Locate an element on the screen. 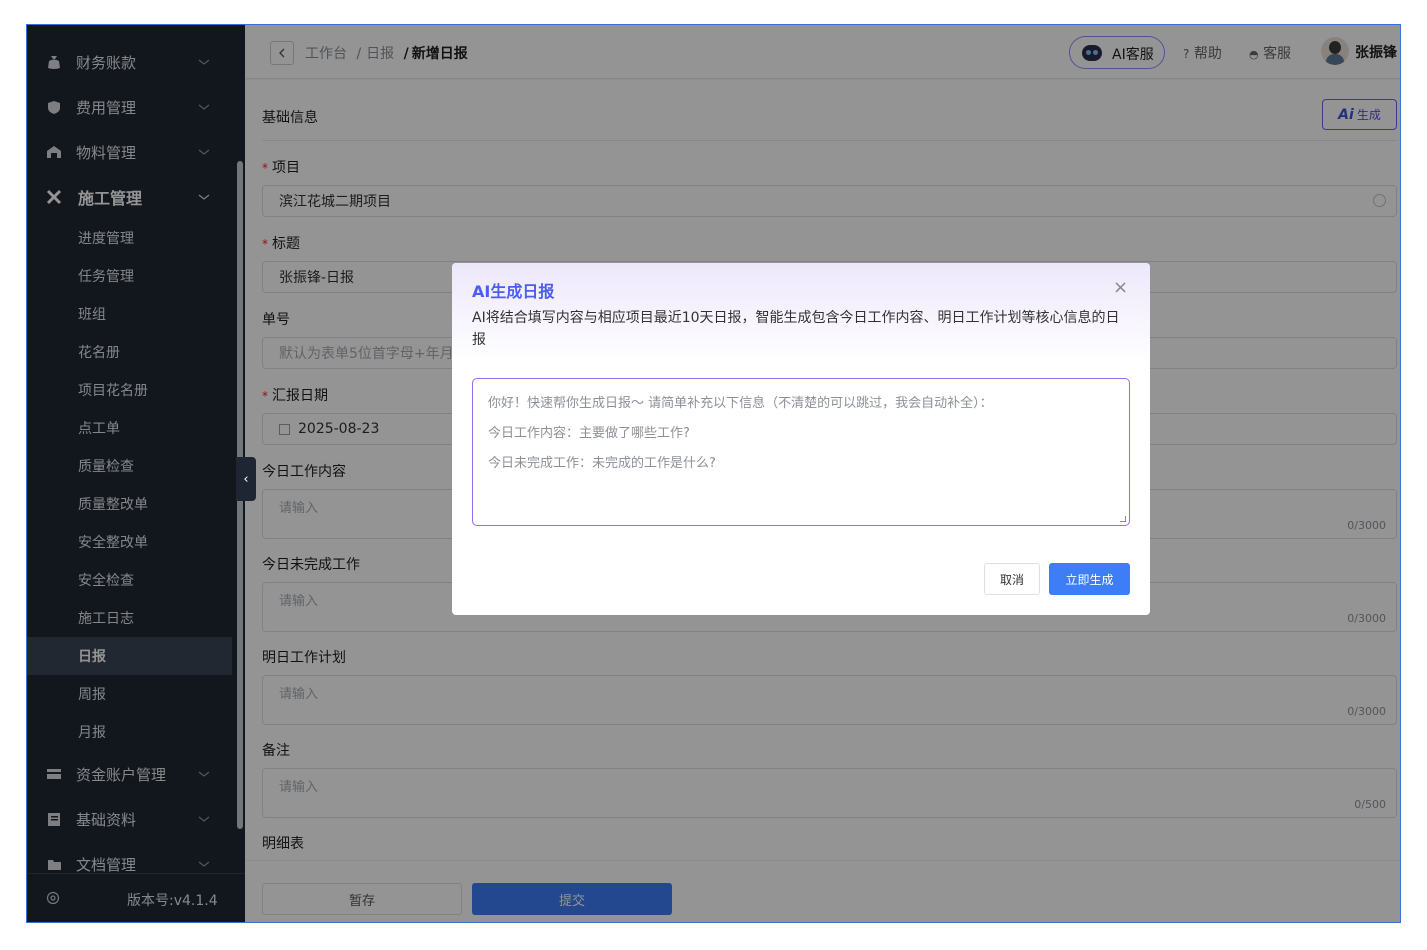 The height and width of the screenshot is (950, 1427). resize-handle is located at coordinates (1123, 519).